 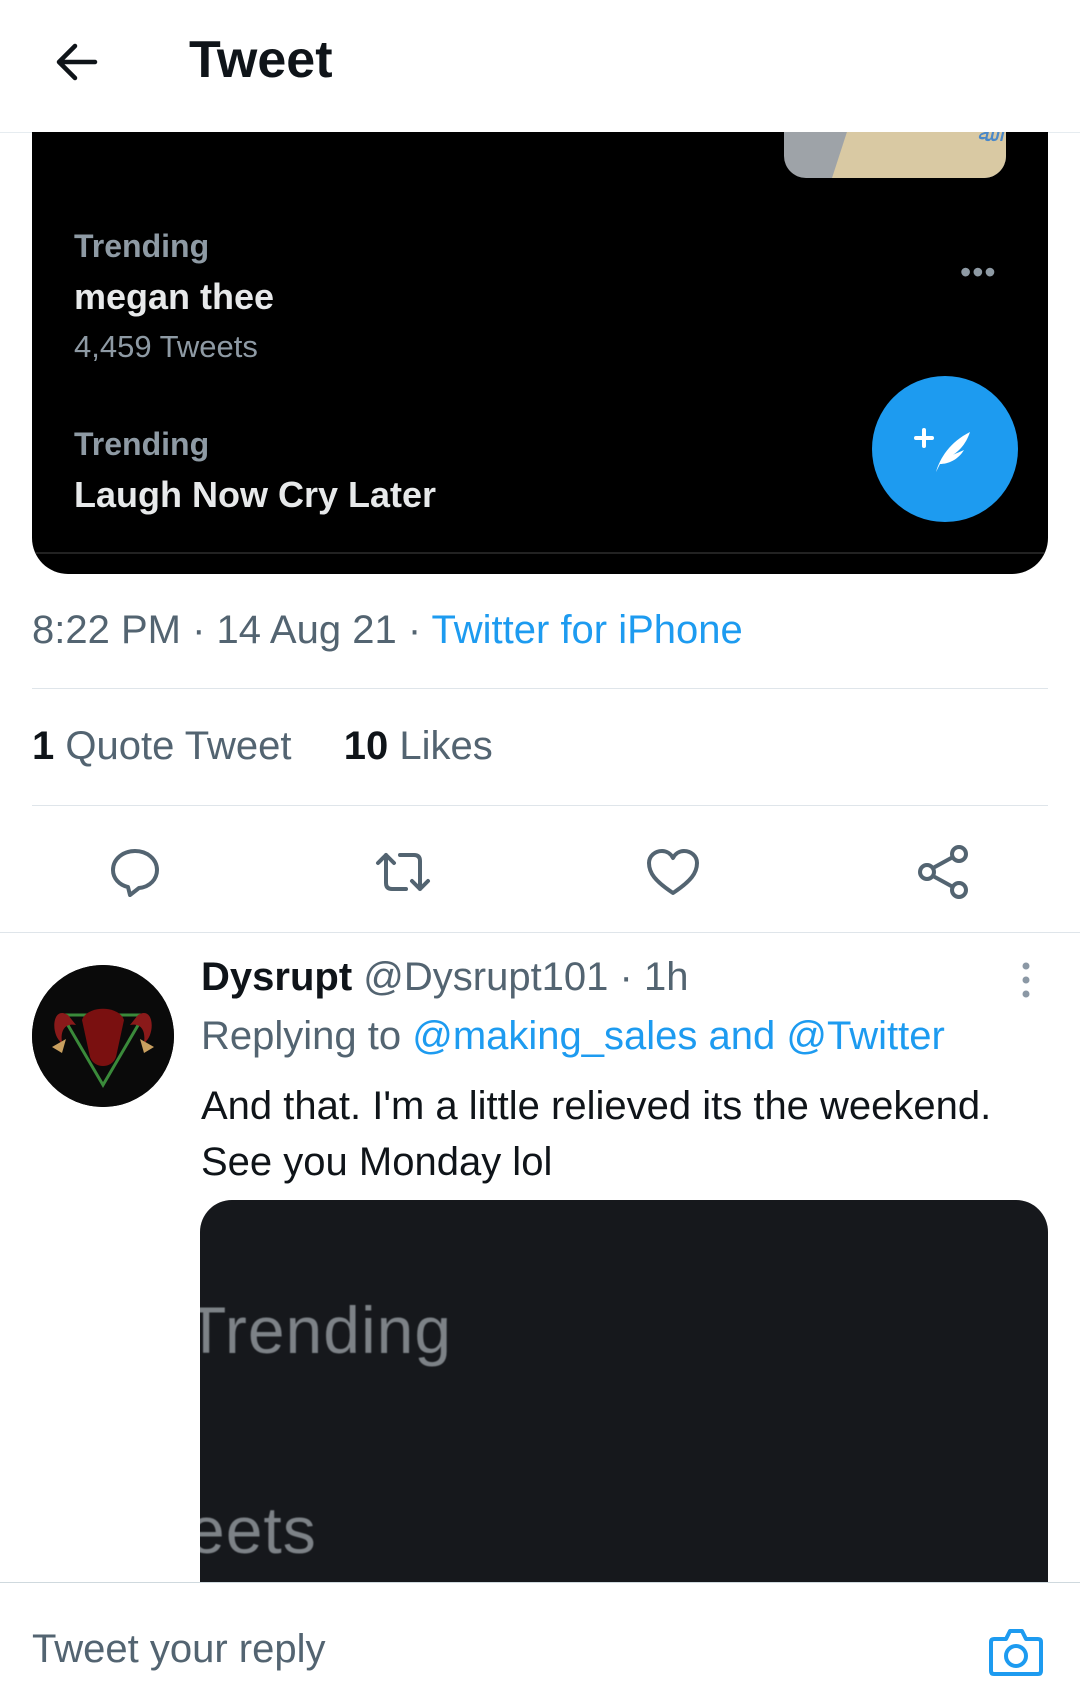 I want to click on trend-count: 4,459 Tweets, so click(x=166, y=346).